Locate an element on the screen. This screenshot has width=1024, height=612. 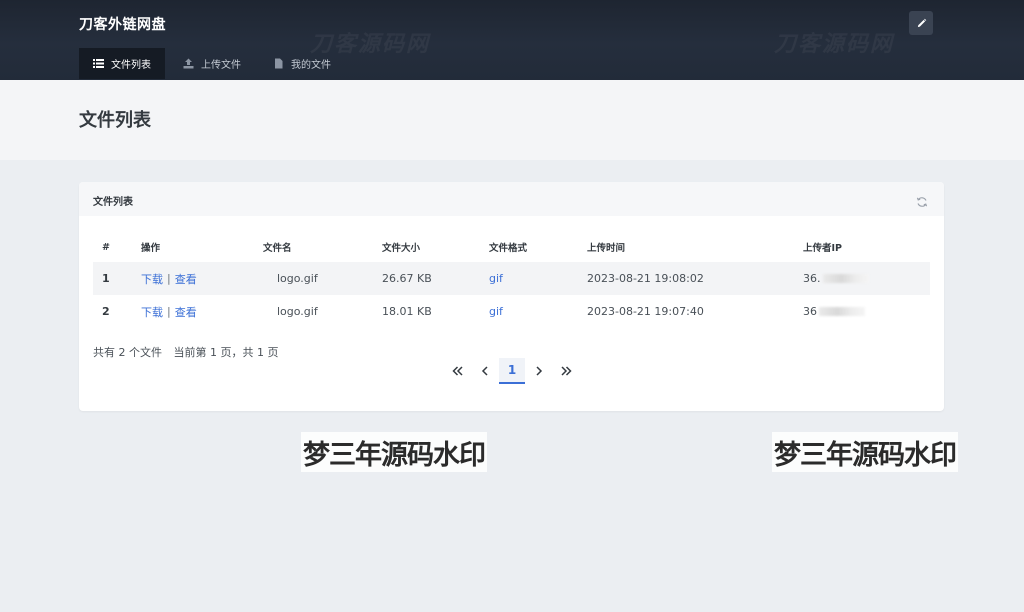
page-1-button: 1 is located at coordinates (512, 371).